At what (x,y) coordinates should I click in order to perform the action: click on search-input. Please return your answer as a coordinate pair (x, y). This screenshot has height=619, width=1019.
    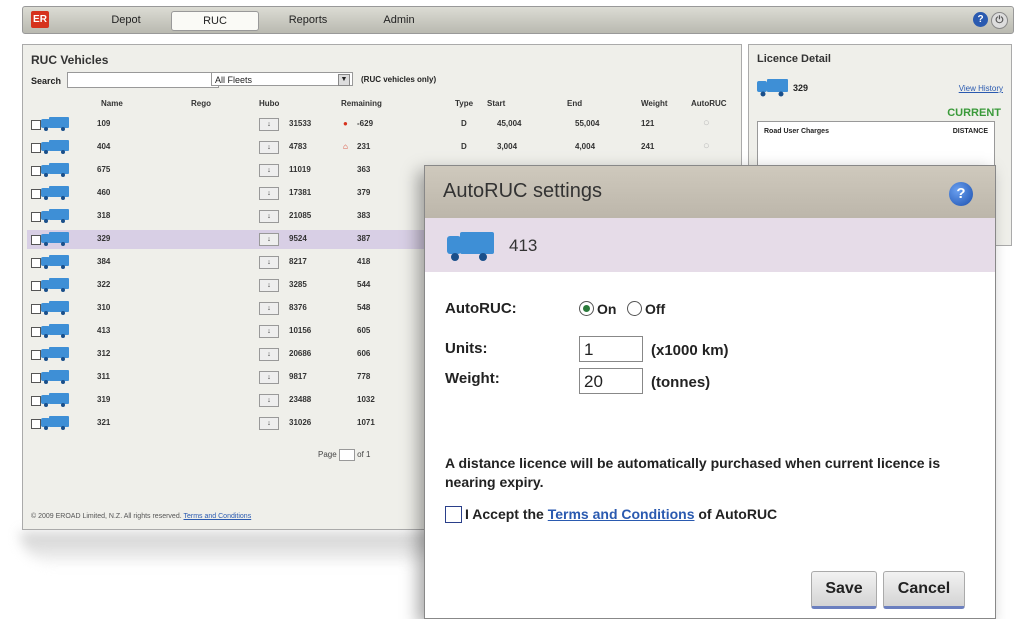
    Looking at the image, I should click on (143, 80).